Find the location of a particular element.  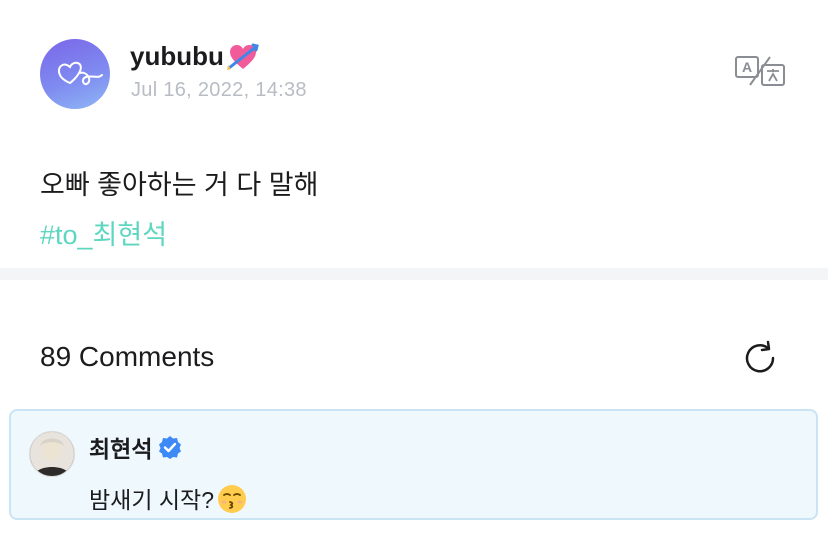

section-divider is located at coordinates (414, 274).